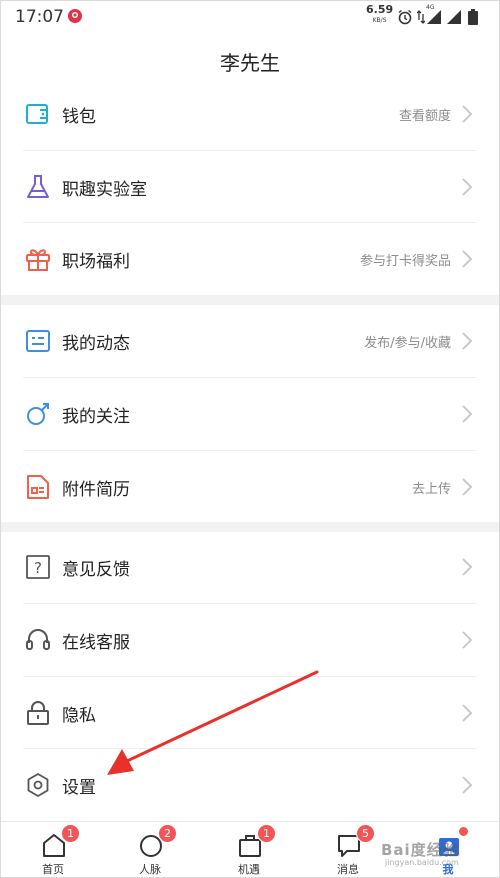 This screenshot has height=878, width=500. I want to click on signal-2-icon, so click(454, 17).